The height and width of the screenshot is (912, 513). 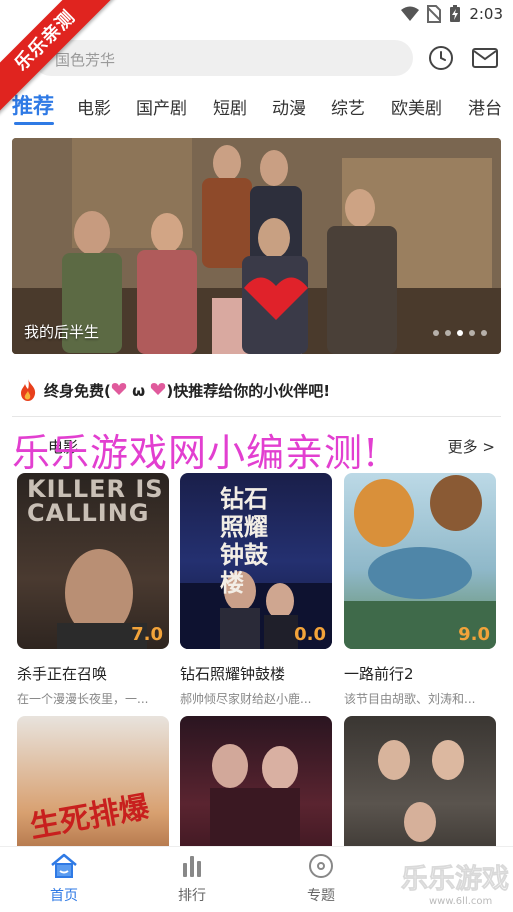 I want to click on poster-title: KILLER IS CALLING, so click(x=95, y=501).